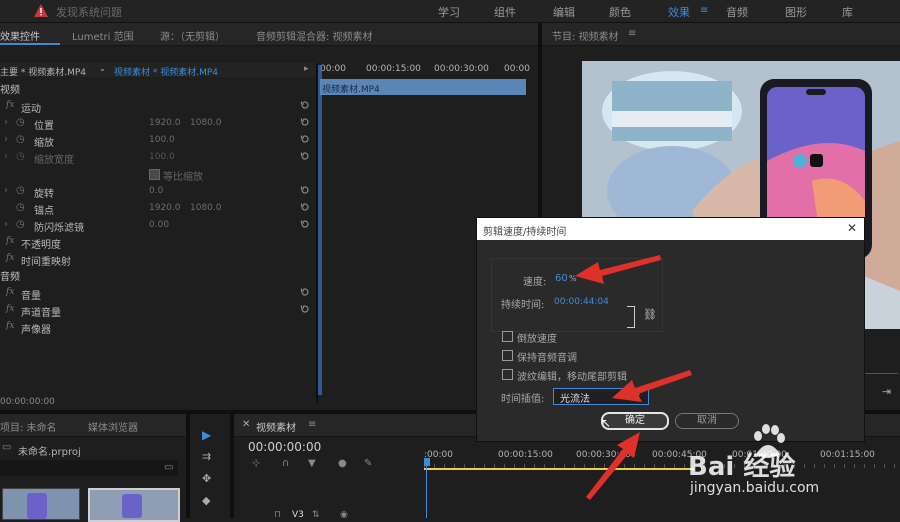 Image resolution: width=900 pixels, height=522 pixels. What do you see at coordinates (618, 269) in the screenshot?
I see `arrow-speed` at bounding box center [618, 269].